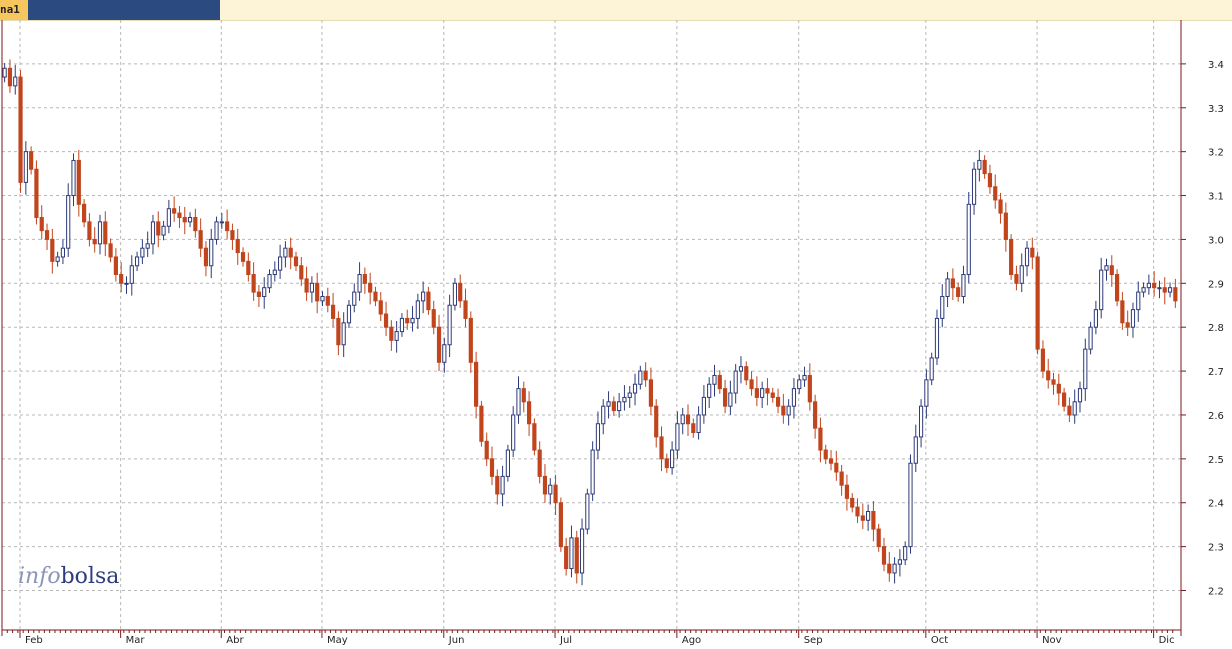  I want to click on chart-tab, so click(124, 10).